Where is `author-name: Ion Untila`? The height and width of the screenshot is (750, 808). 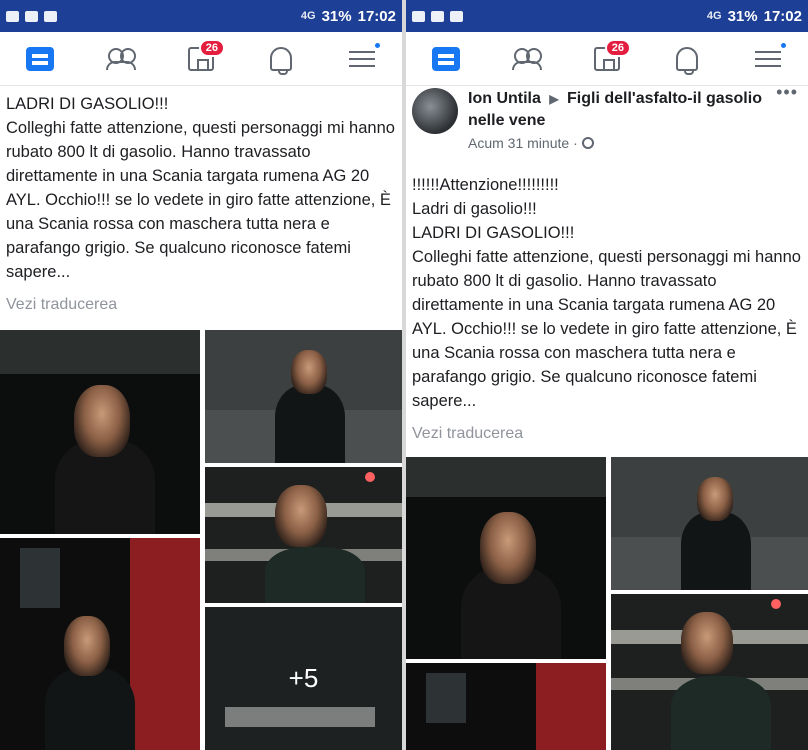 author-name: Ion Untila is located at coordinates (504, 98).